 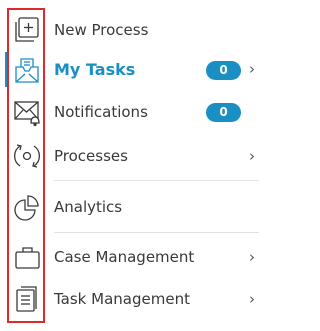 What do you see at coordinates (124, 257) in the screenshot?
I see `menu-item-label: Case Management` at bounding box center [124, 257].